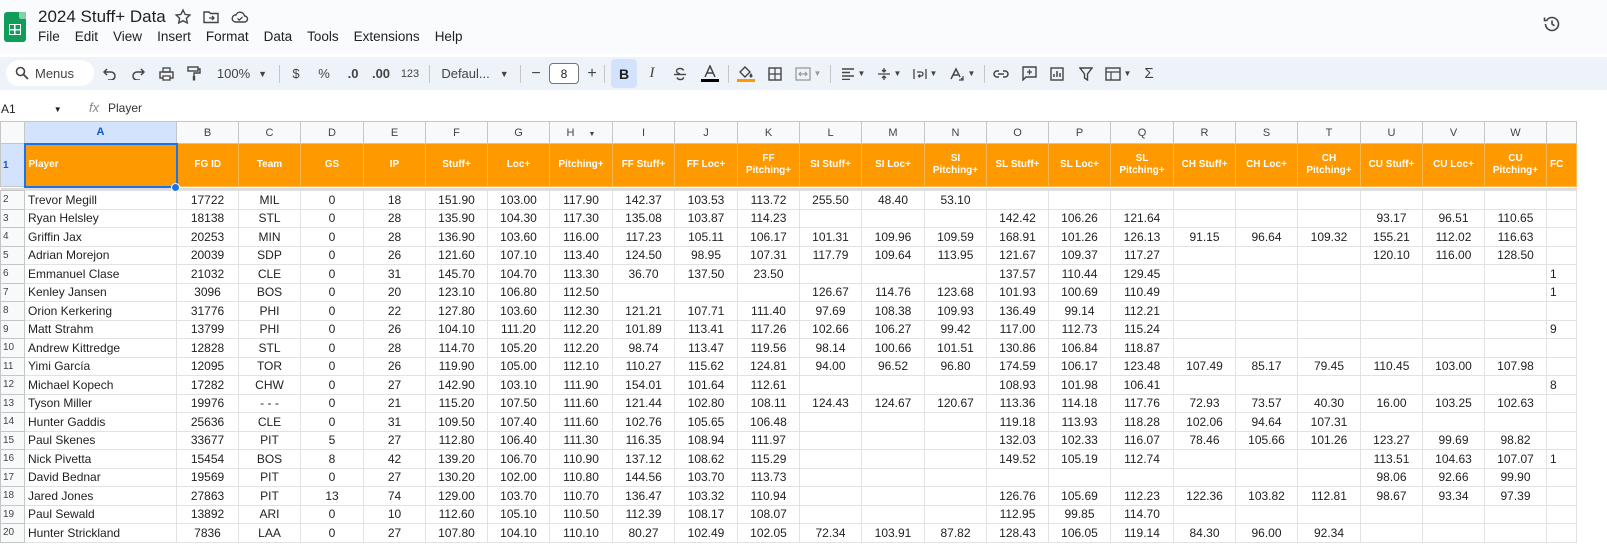  What do you see at coordinates (830, 200) in the screenshot?
I see `data-cell: 255.50` at bounding box center [830, 200].